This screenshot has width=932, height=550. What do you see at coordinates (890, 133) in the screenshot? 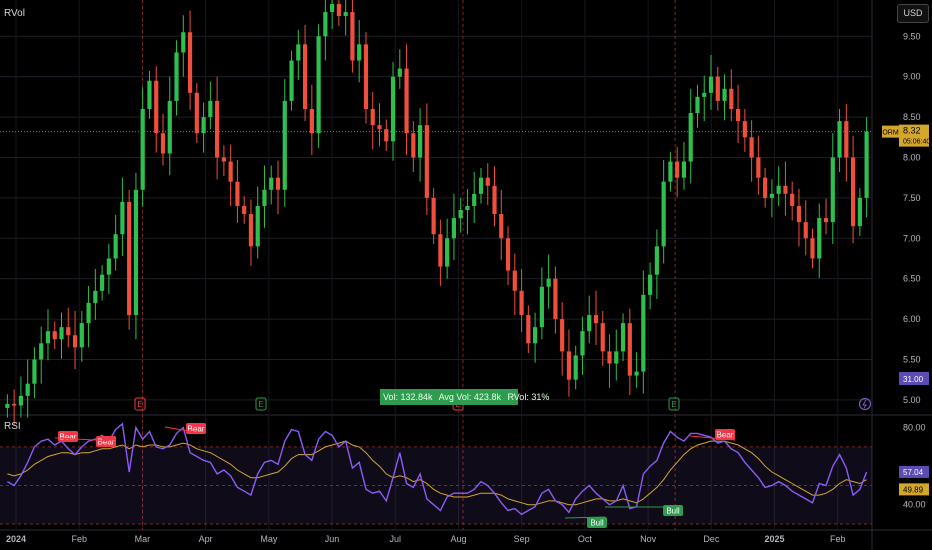
I see `symbol-tag-text: ORM` at bounding box center [890, 133].